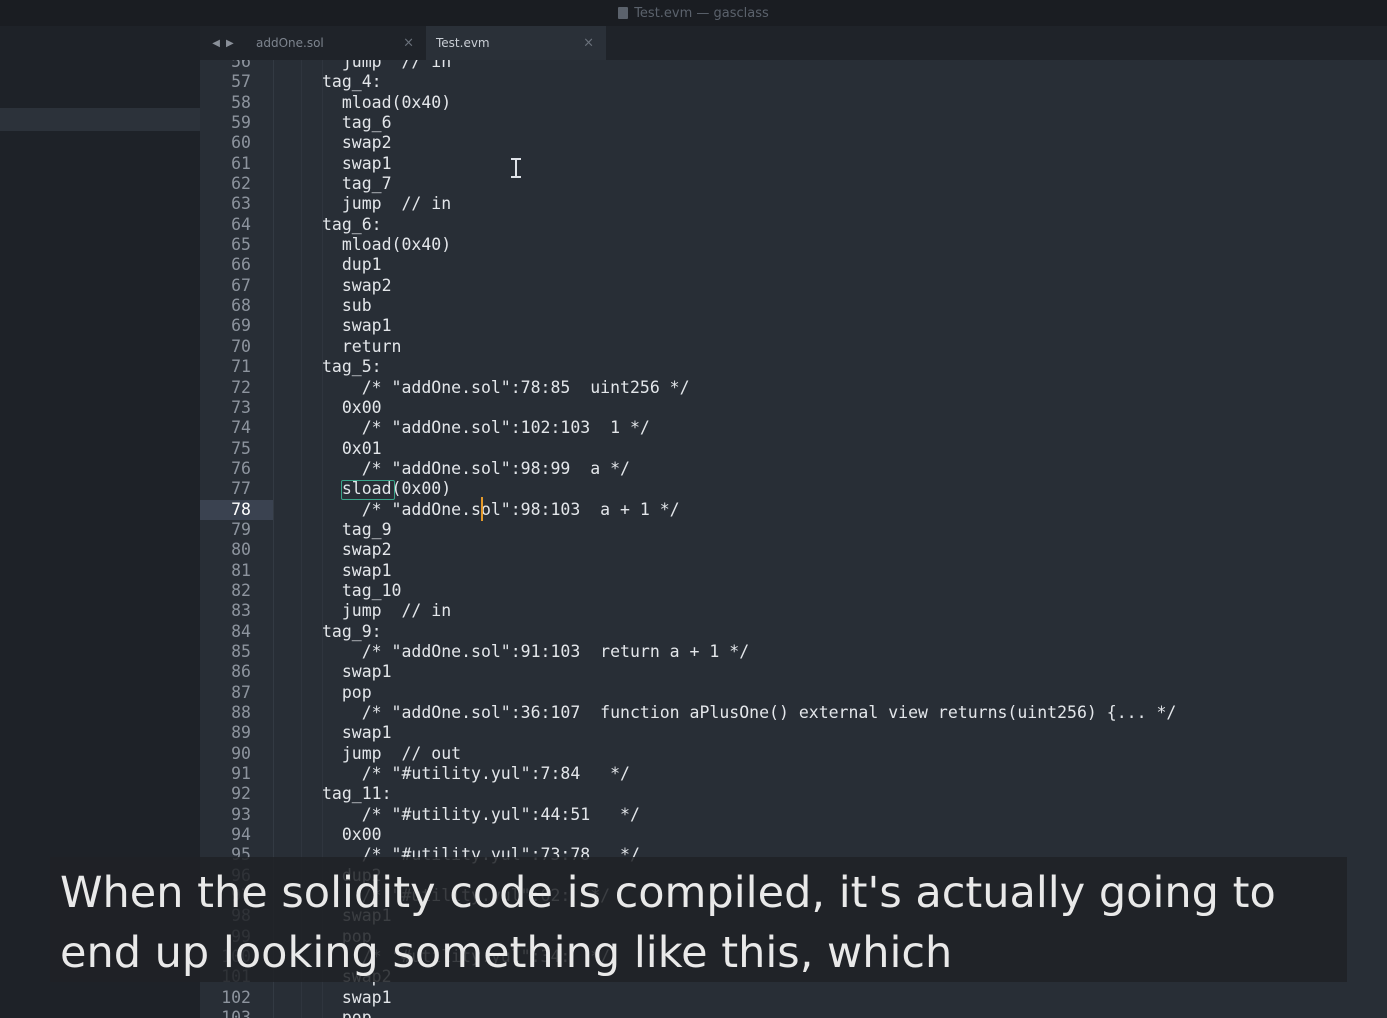 The width and height of the screenshot is (1387, 1018). Describe the element at coordinates (793, 245) in the screenshot. I see `code-line: 65 mload(0x40)` at that location.